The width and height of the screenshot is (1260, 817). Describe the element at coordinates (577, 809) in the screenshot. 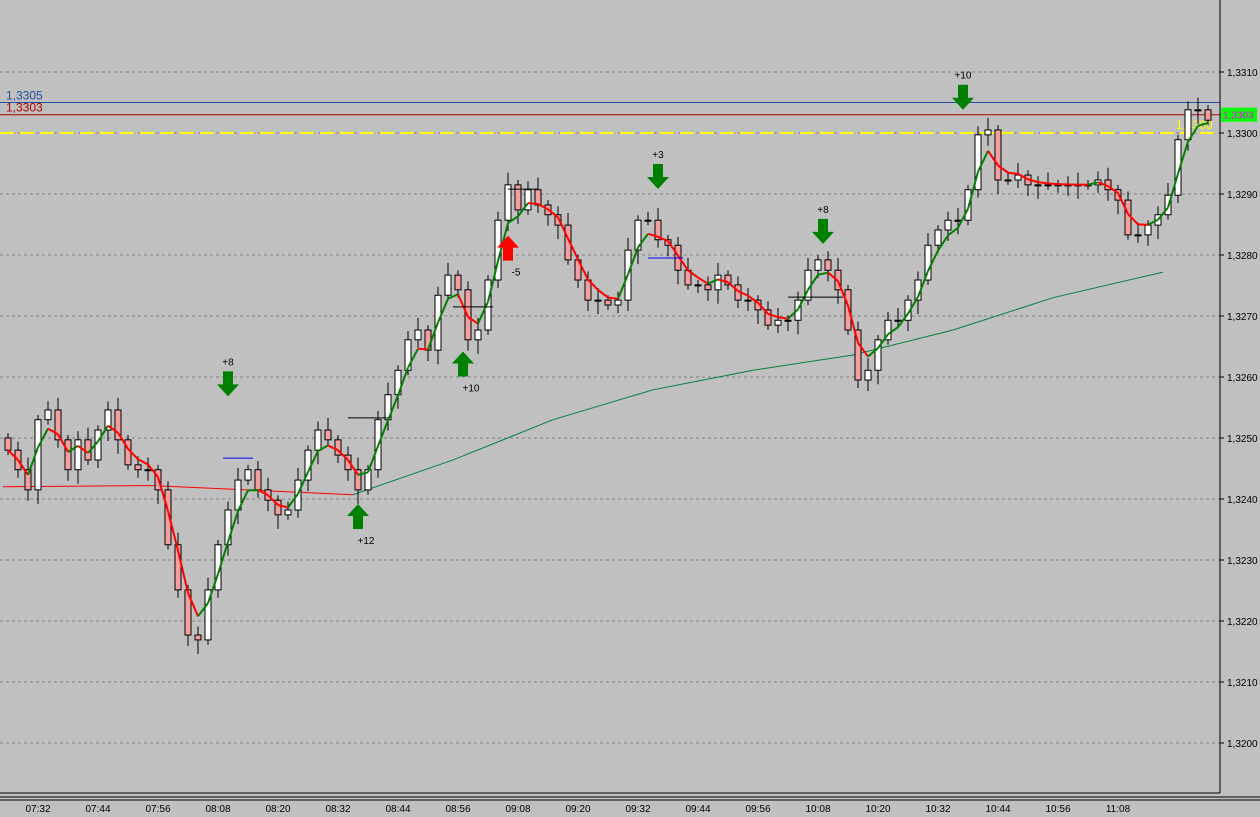

I see `x-tick-label: 09:20` at that location.